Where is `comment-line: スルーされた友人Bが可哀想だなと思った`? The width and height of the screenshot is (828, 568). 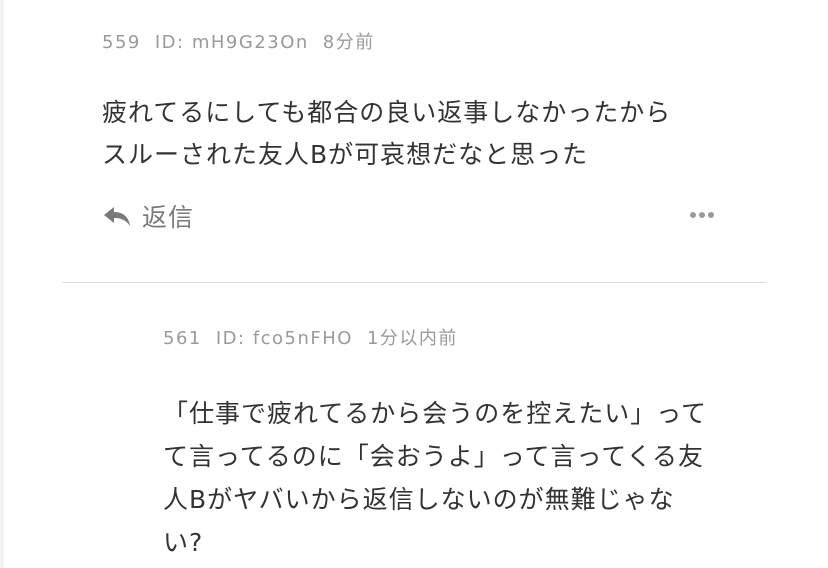
comment-line: スルーされた友人Bが可哀想だなと思った is located at coordinates (345, 154).